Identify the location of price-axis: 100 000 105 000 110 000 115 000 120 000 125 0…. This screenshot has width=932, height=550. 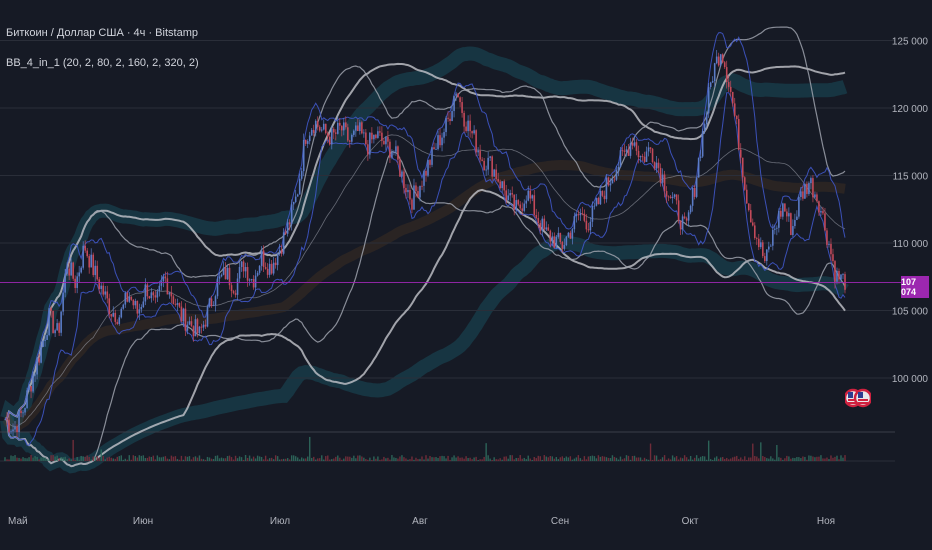
(910, 211).